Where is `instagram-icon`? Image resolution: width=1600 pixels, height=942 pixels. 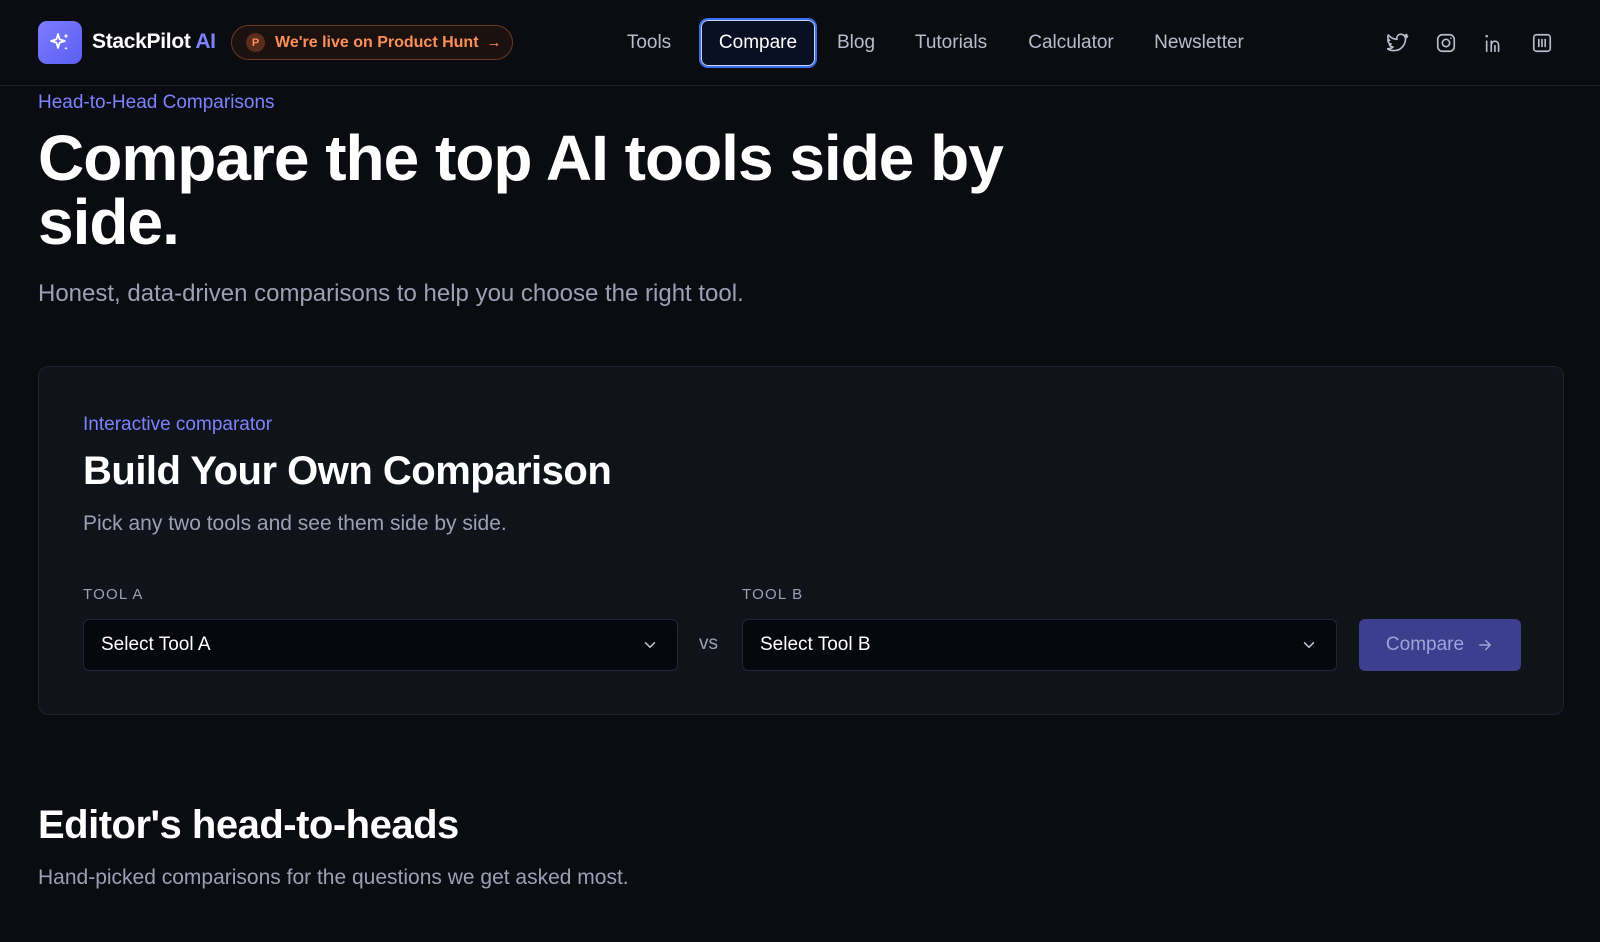 instagram-icon is located at coordinates (1446, 43).